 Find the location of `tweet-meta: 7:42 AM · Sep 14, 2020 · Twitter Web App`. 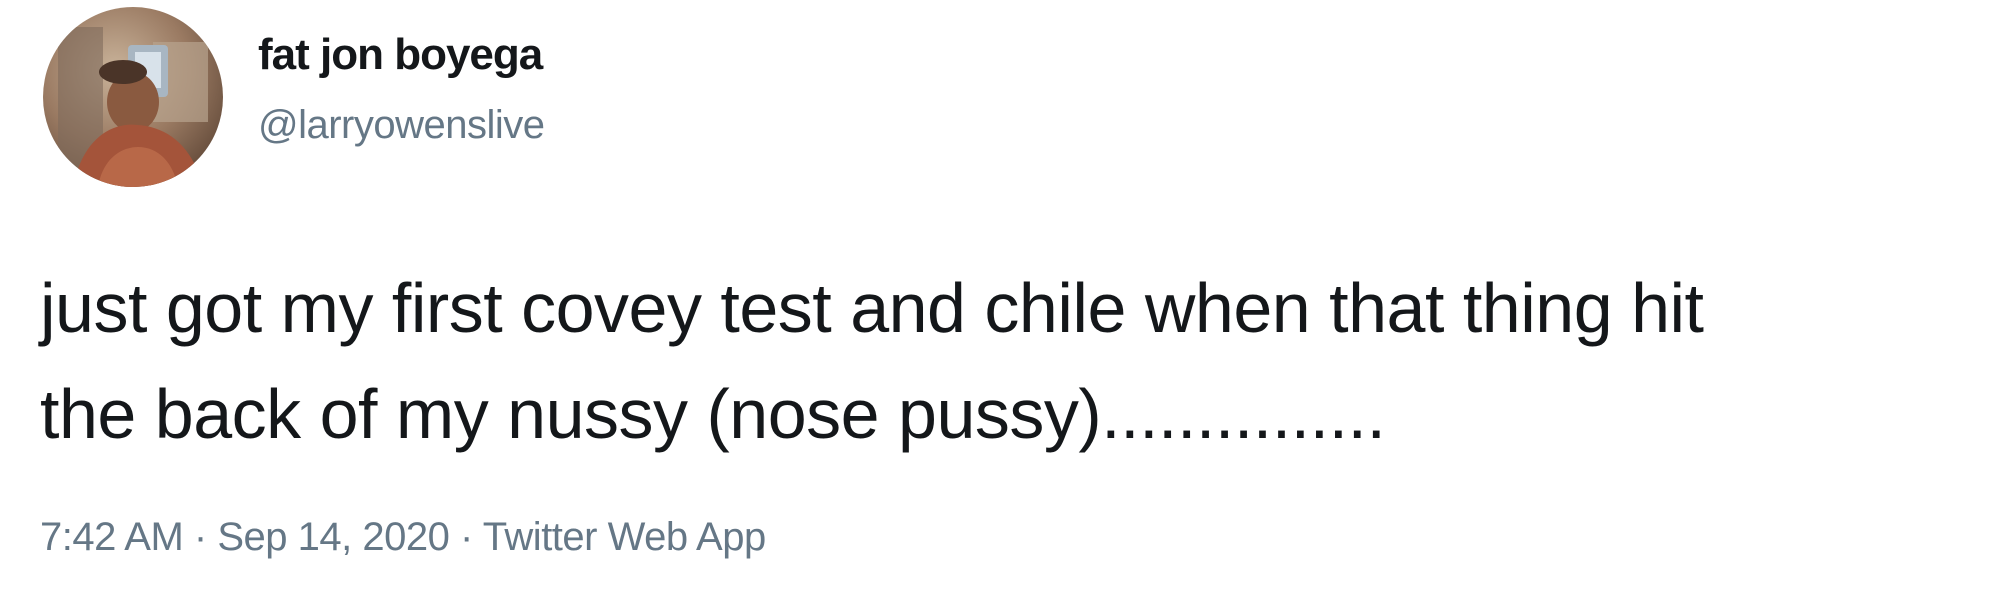

tweet-meta: 7:42 AM · Sep 14, 2020 · Twitter Web App is located at coordinates (403, 537).